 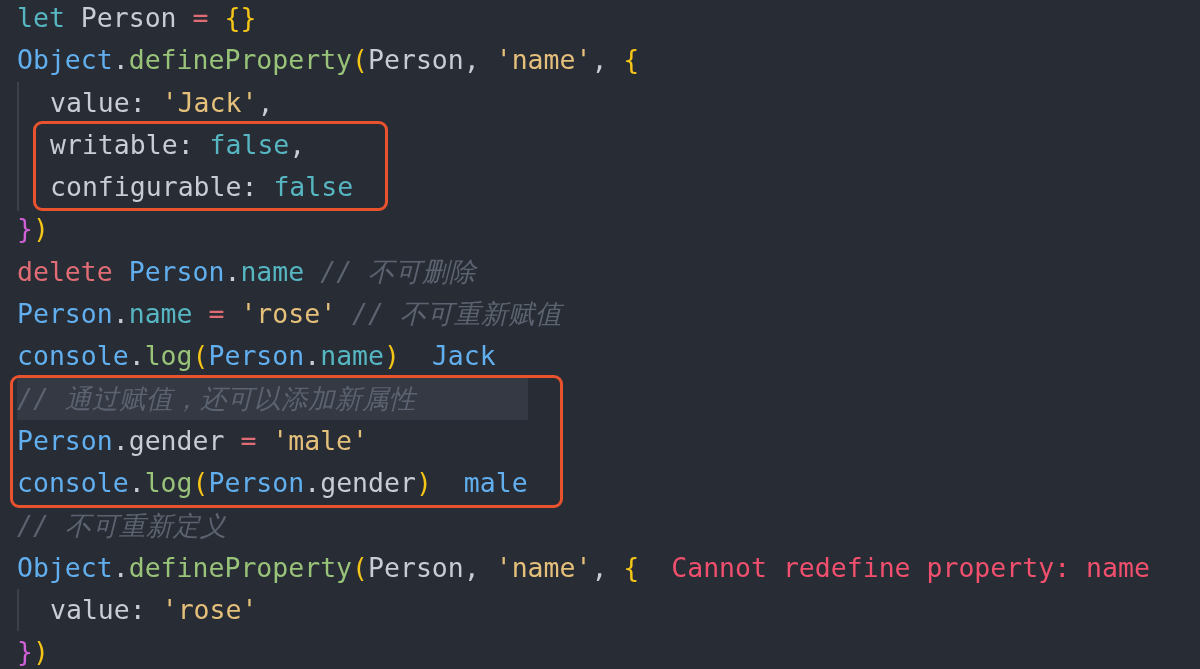 What do you see at coordinates (178, 144) in the screenshot?
I see `code-line: writable: false,` at bounding box center [178, 144].